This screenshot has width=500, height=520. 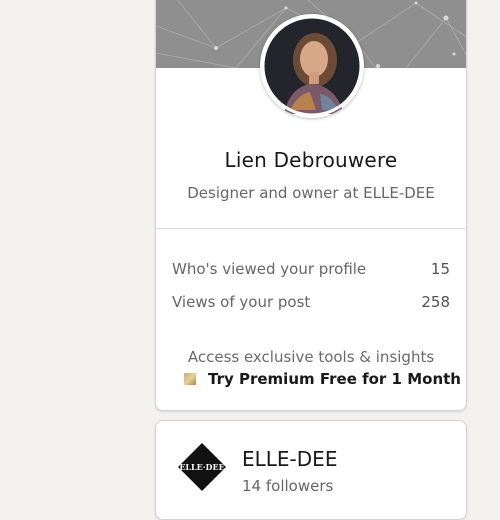 What do you see at coordinates (289, 459) in the screenshot?
I see `company-name: ELLE-DEE` at bounding box center [289, 459].